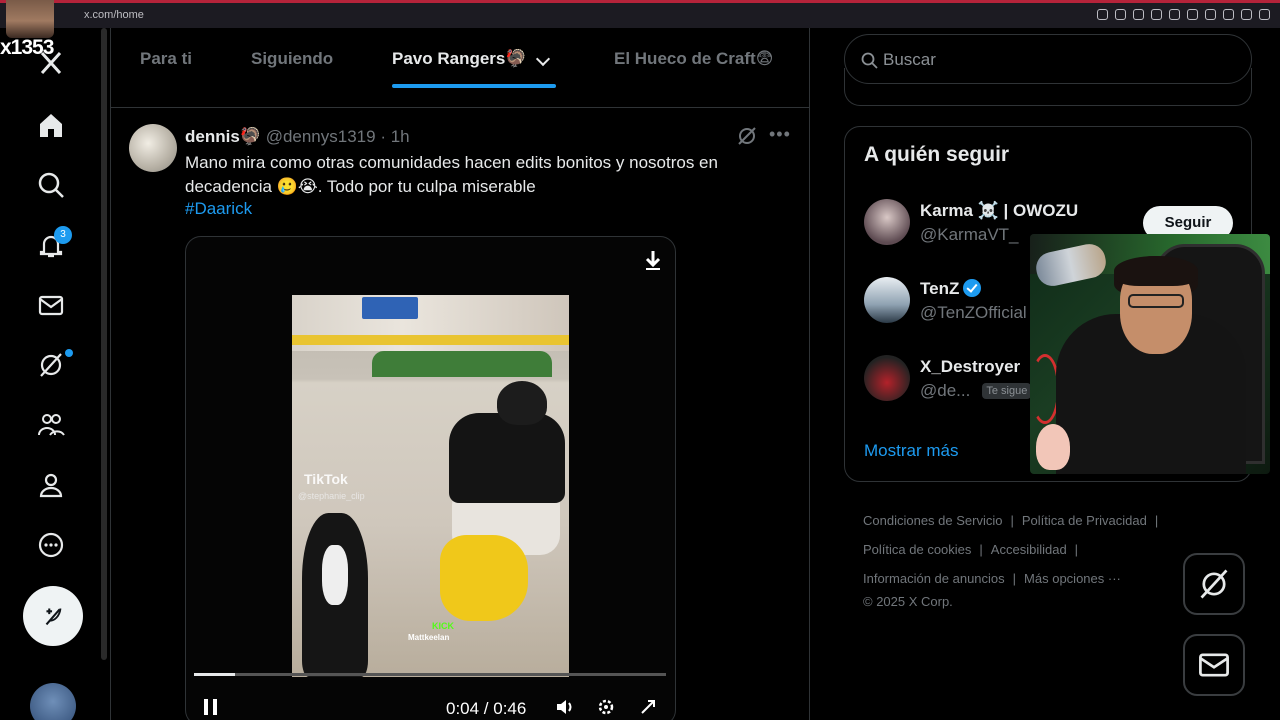 The width and height of the screenshot is (1280, 720). What do you see at coordinates (223, 136) in the screenshot?
I see `tweet-author-name: dennis🦃` at bounding box center [223, 136].